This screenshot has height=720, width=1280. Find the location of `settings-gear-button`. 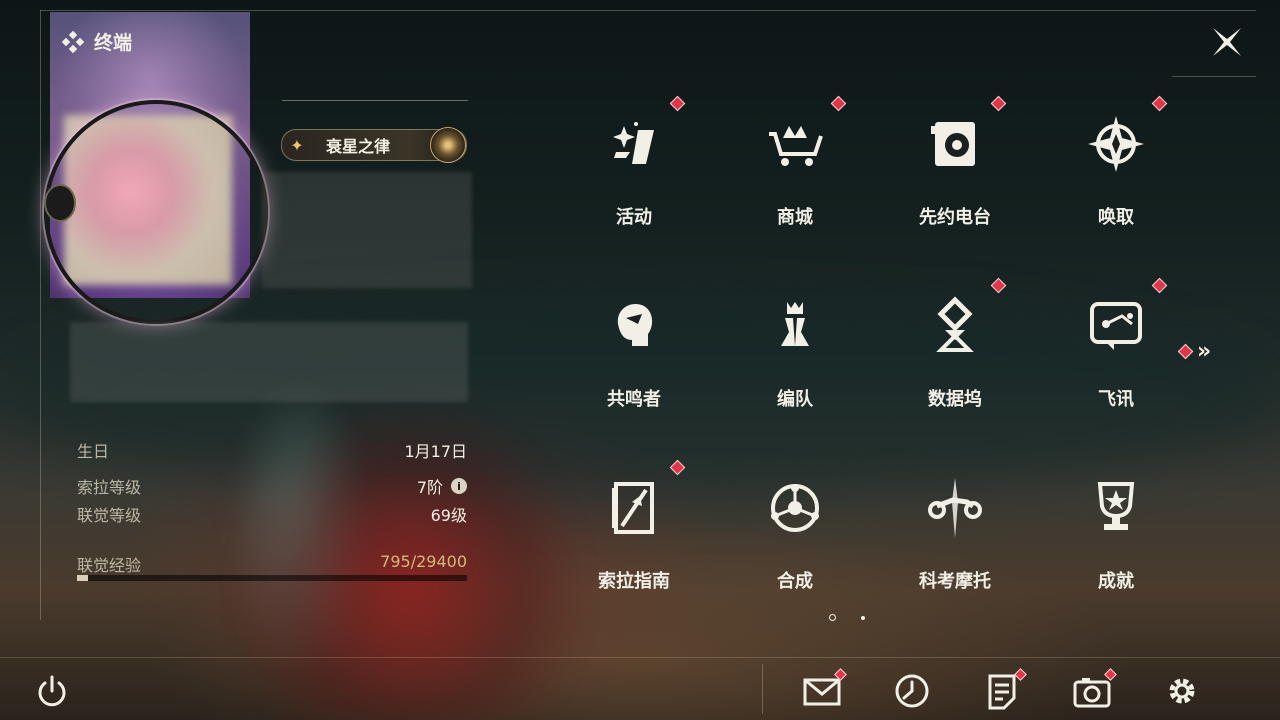

settings-gear-button is located at coordinates (1182, 691).